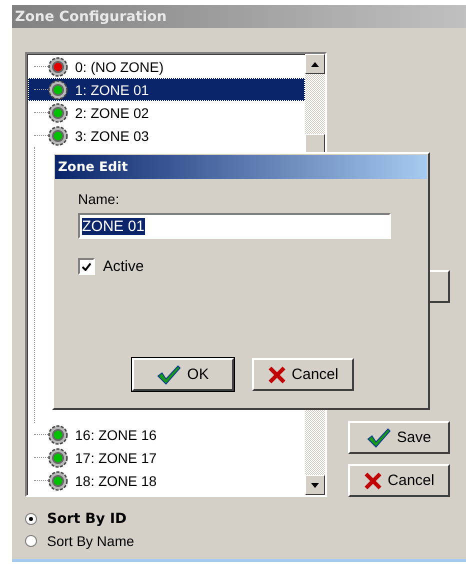  Describe the element at coordinates (315, 485) in the screenshot. I see `down-arrow-icon` at that location.